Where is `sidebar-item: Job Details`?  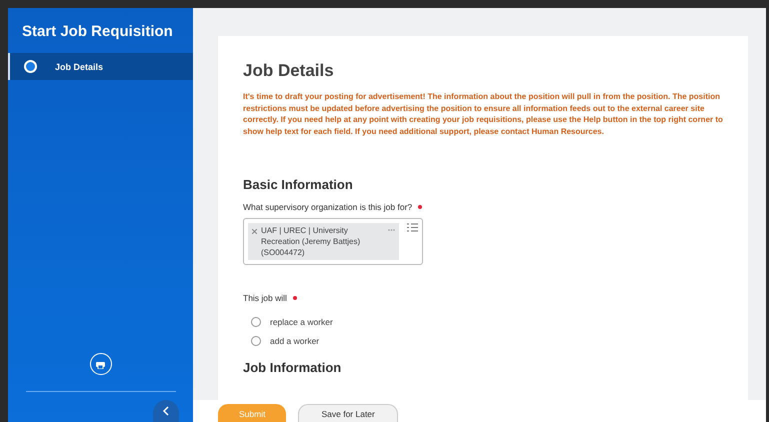 sidebar-item: Job Details is located at coordinates (100, 66).